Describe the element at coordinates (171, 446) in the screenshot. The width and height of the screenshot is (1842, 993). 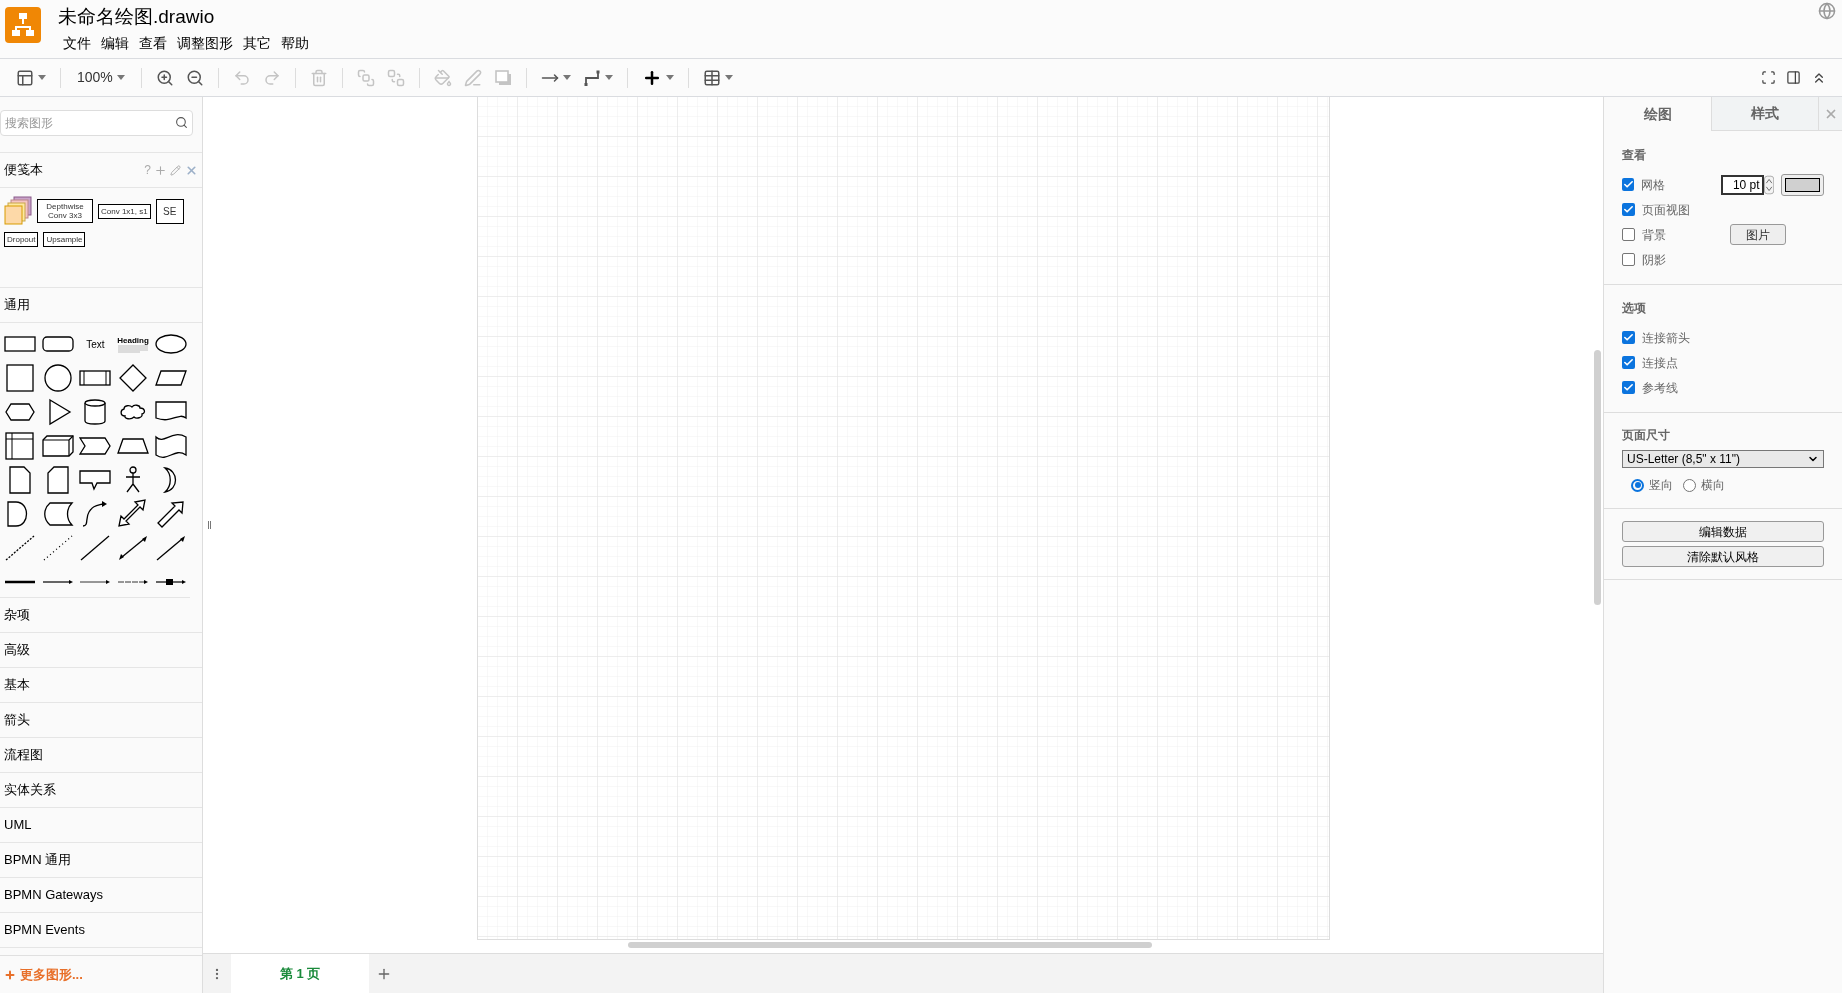
I see `tape-icon` at that location.